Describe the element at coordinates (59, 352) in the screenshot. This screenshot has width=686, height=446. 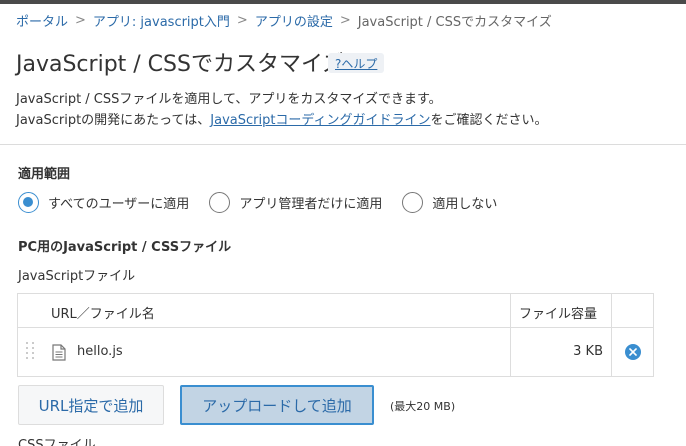
I see `file-icon` at that location.